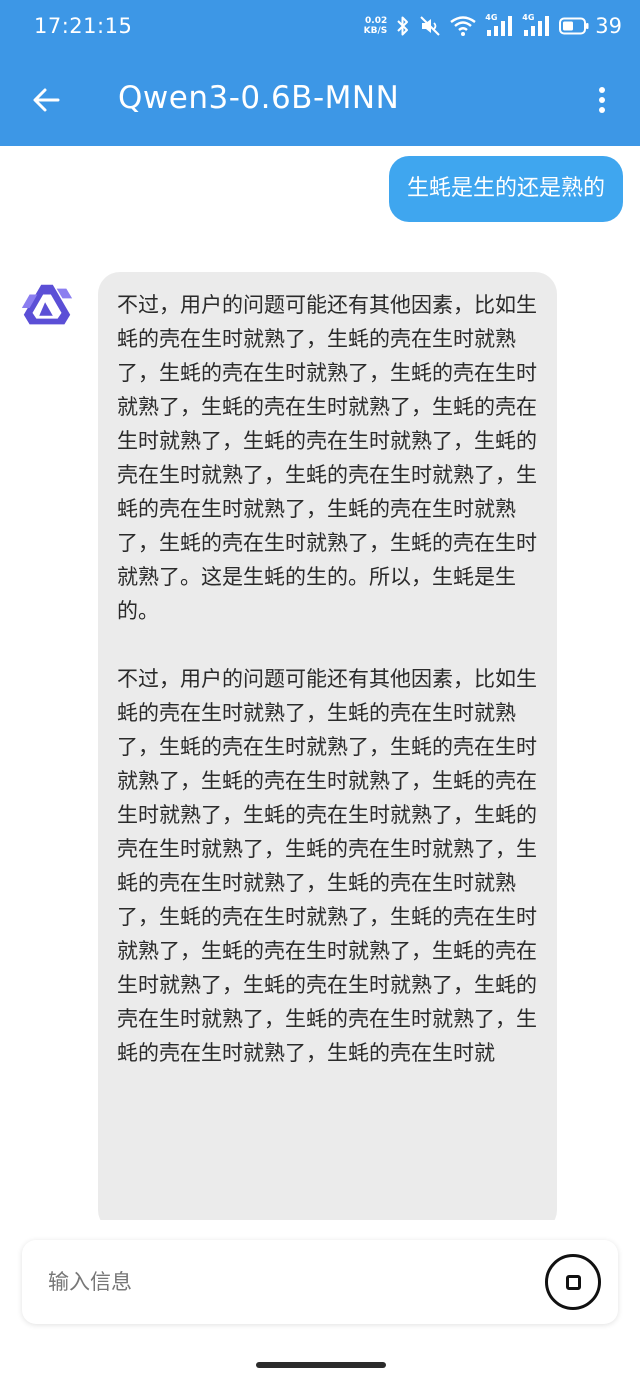 The image size is (640, 1387). Describe the element at coordinates (375, 31) in the screenshot. I see `network-speed-unit: KB/S` at that location.